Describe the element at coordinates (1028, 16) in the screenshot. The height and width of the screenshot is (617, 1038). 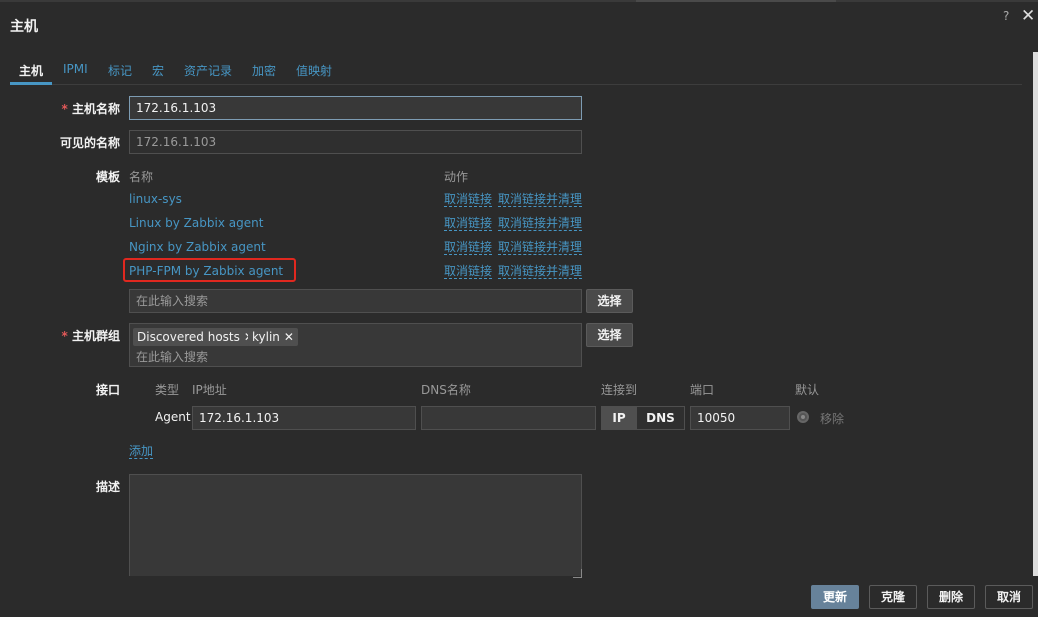
I see `close-icon: ✕` at that location.